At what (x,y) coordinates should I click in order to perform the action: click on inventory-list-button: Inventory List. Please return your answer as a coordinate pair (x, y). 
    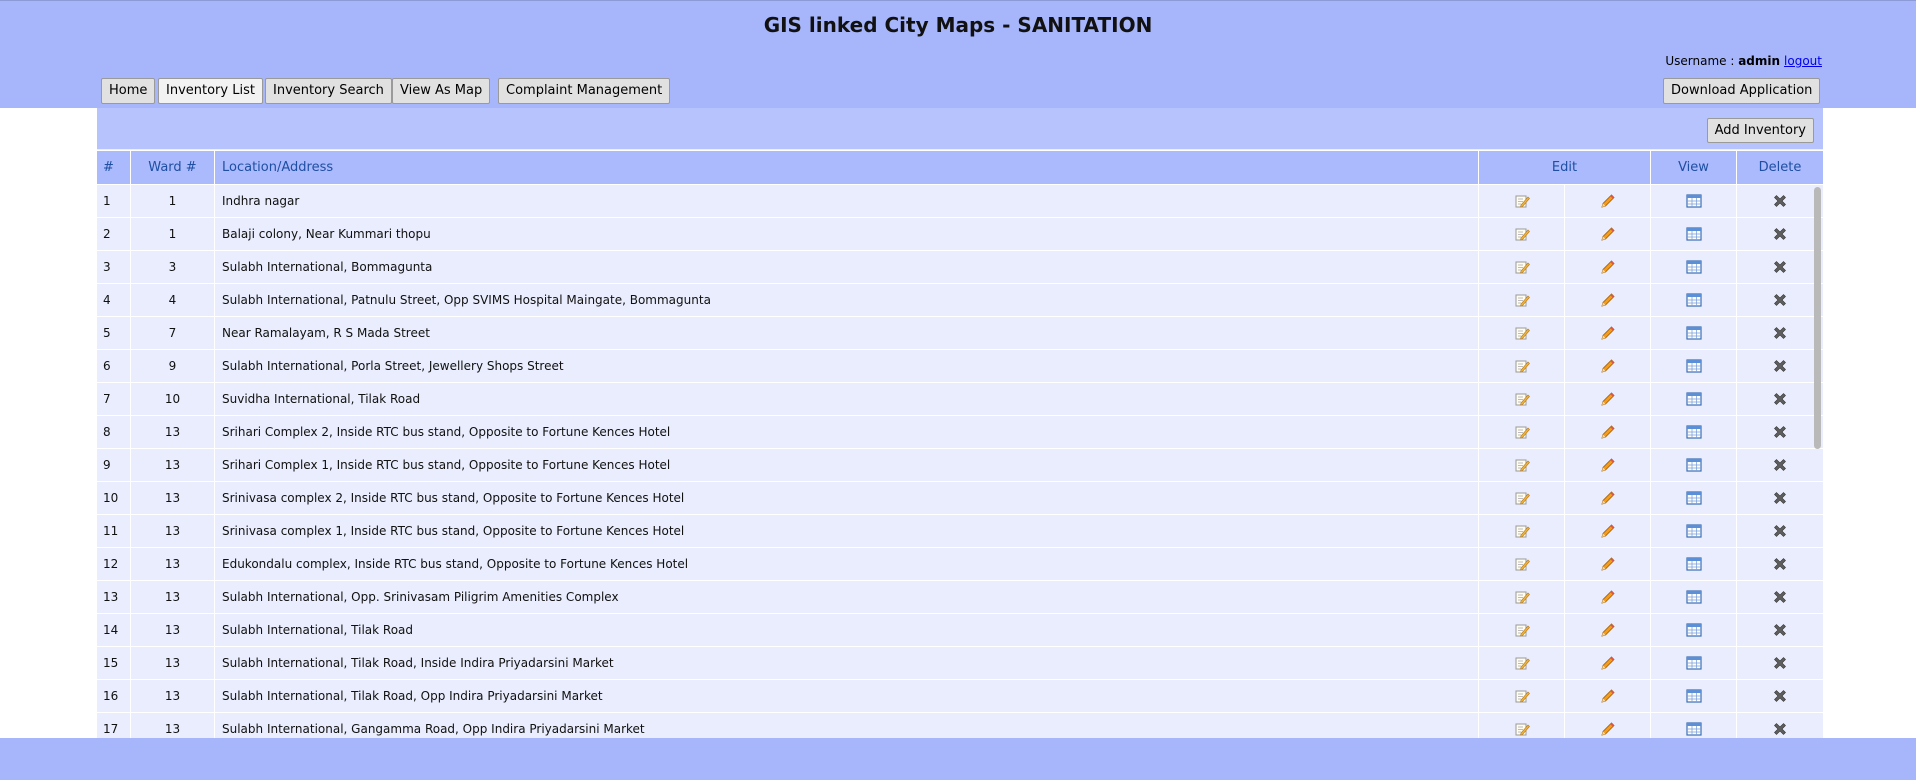
    Looking at the image, I should click on (210, 91).